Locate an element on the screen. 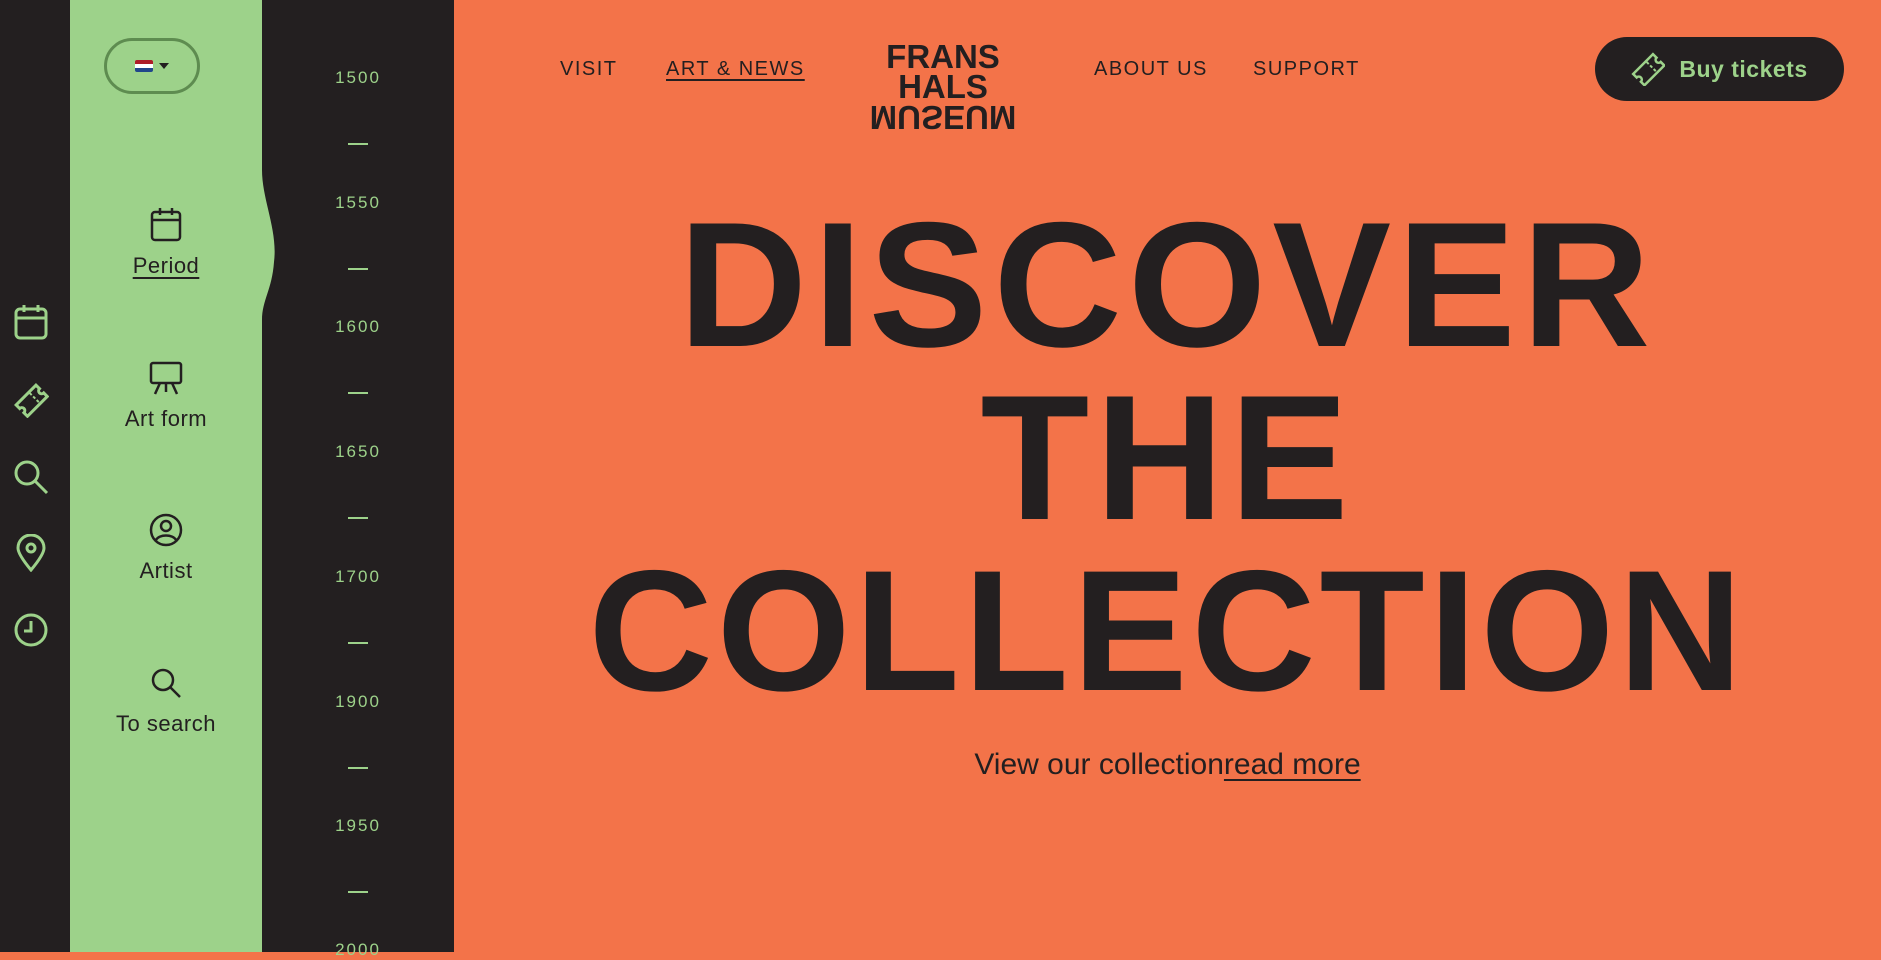 The image size is (1881, 960). timeline-year: 1500 is located at coordinates (358, 78).